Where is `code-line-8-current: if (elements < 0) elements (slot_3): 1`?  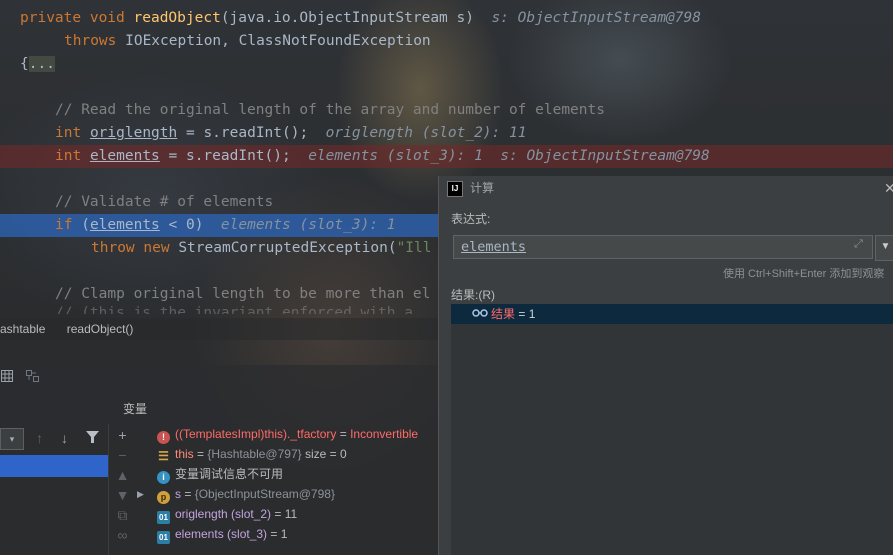
code-line-8-current: if (elements < 0) elements (slot_3): 1 is located at coordinates (219, 225).